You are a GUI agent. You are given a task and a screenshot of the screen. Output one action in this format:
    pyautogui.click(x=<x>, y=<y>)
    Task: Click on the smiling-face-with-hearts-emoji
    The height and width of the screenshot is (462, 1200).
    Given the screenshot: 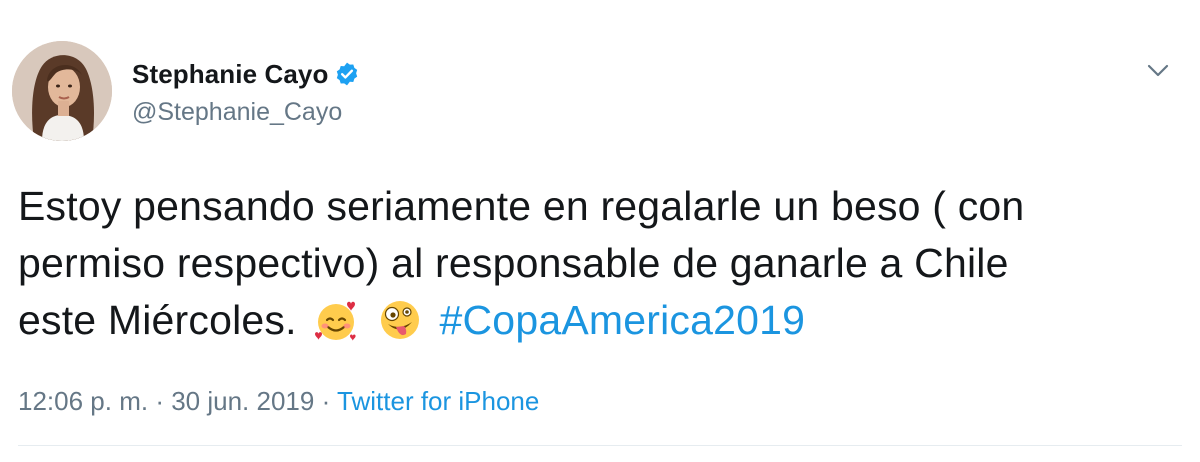 What is the action you would take?
    pyautogui.click(x=336, y=320)
    